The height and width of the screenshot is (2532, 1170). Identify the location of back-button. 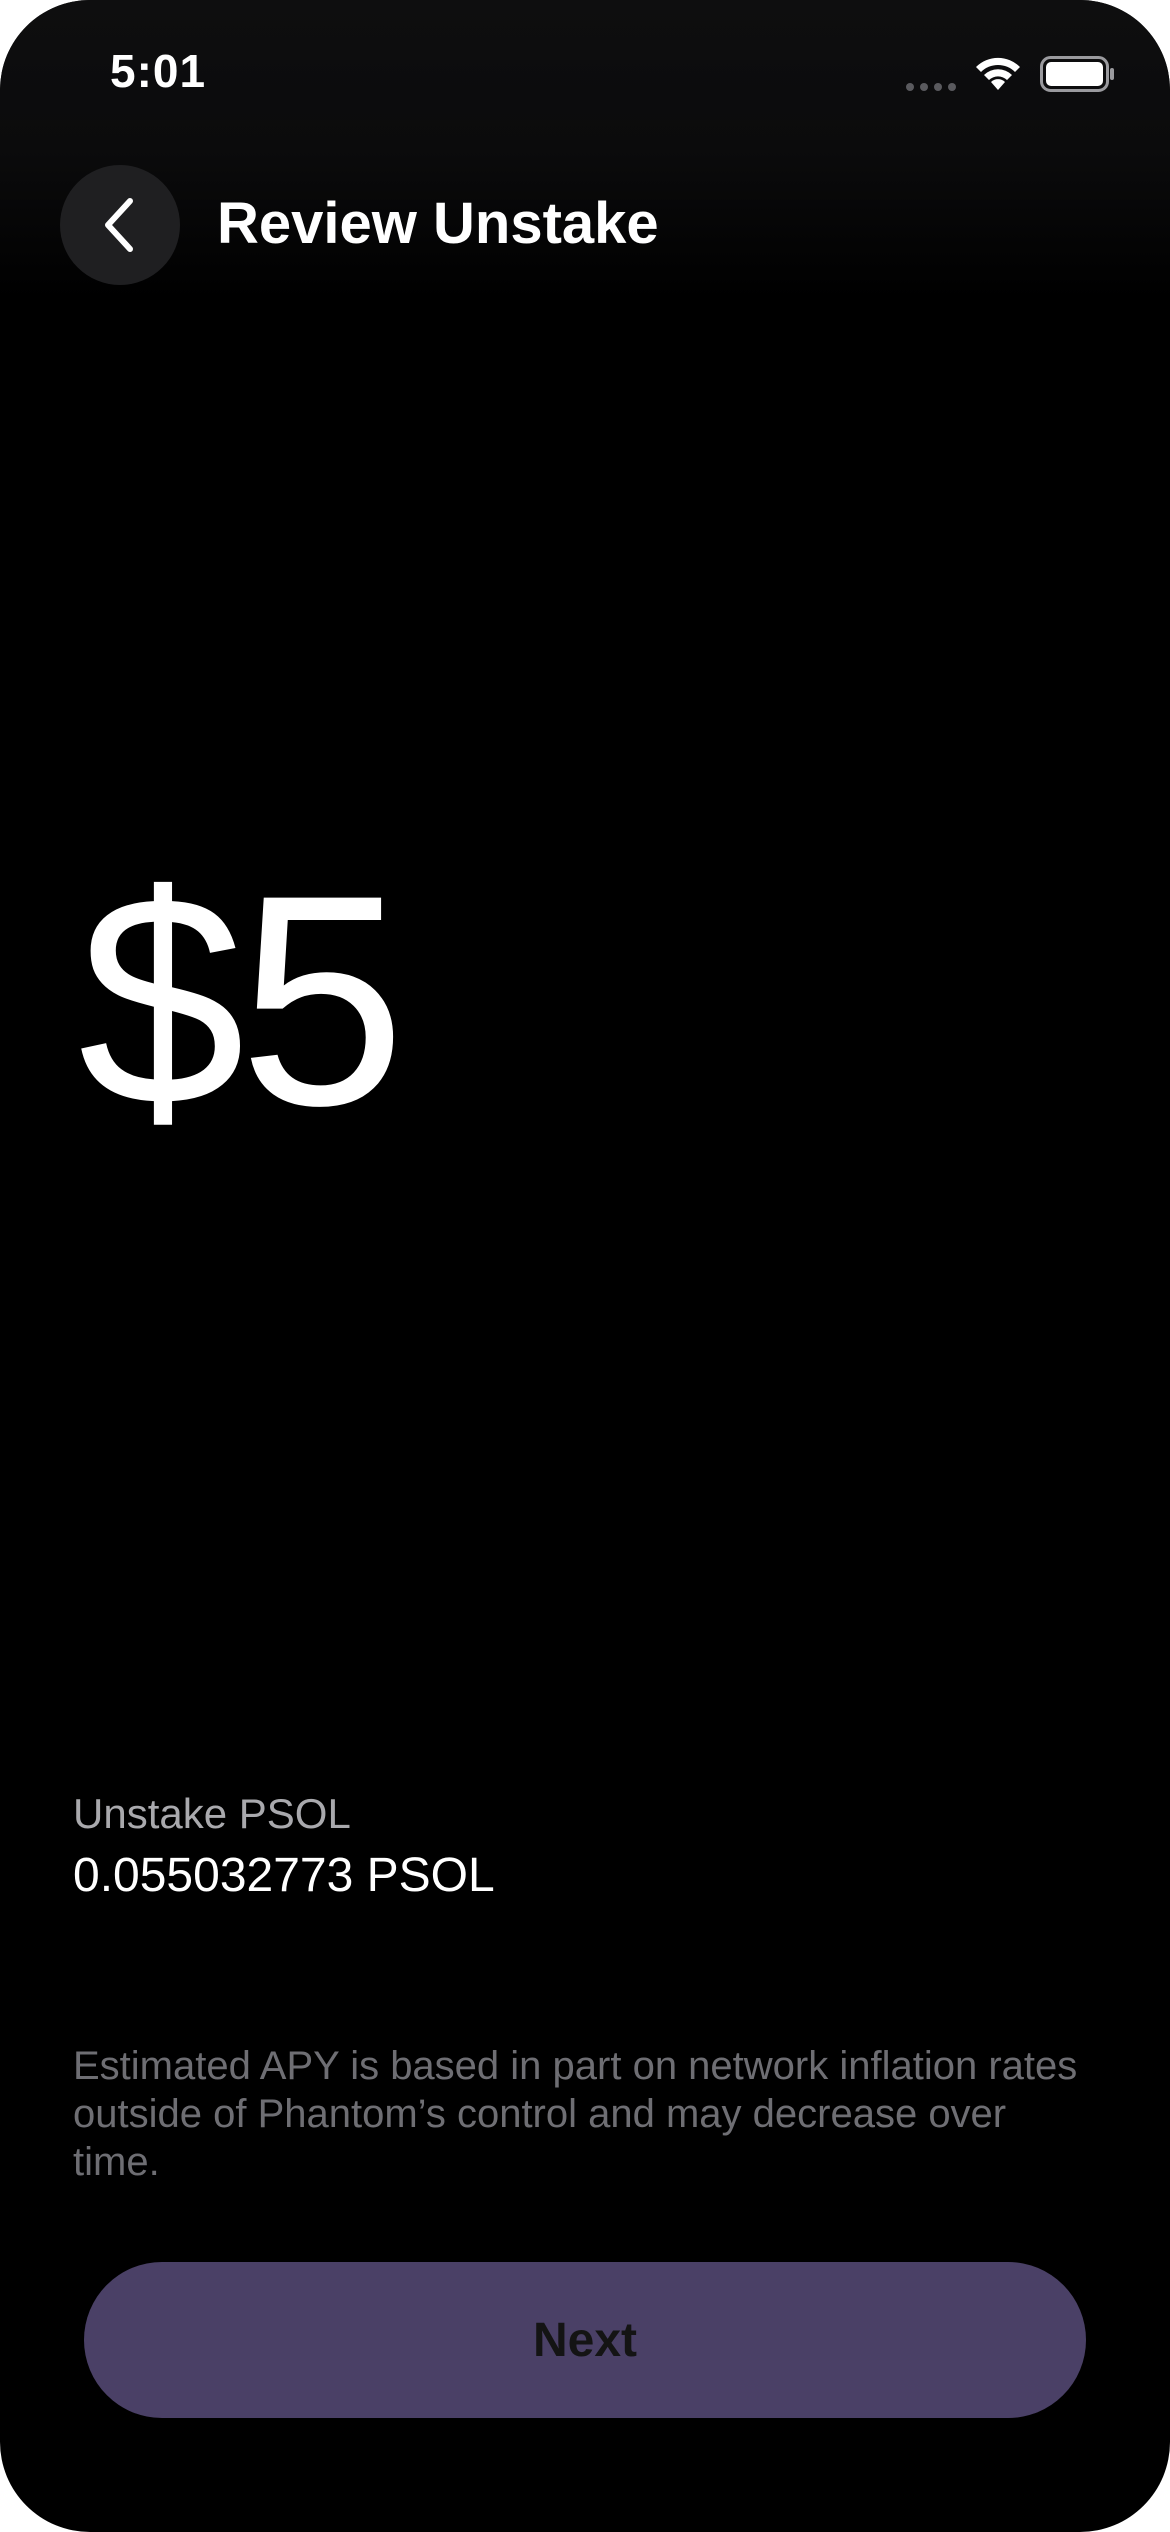
(120, 225).